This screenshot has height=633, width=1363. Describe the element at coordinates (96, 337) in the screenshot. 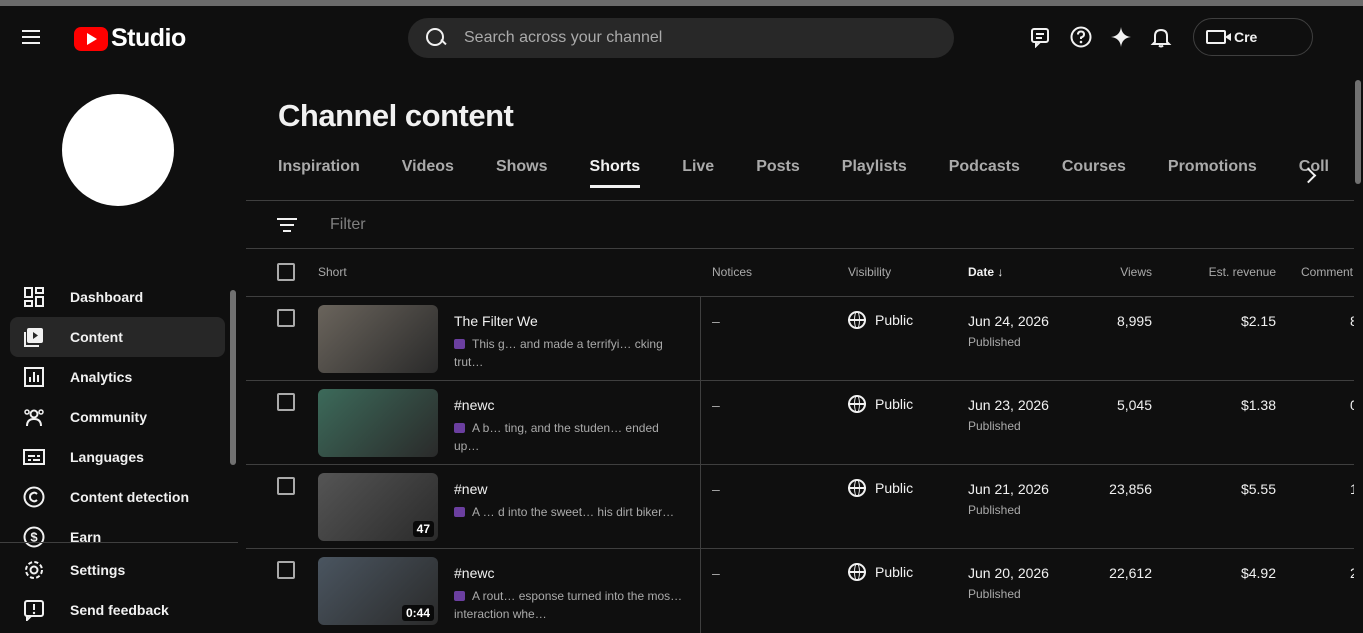

I see `sidebar-item-label: Content` at that location.